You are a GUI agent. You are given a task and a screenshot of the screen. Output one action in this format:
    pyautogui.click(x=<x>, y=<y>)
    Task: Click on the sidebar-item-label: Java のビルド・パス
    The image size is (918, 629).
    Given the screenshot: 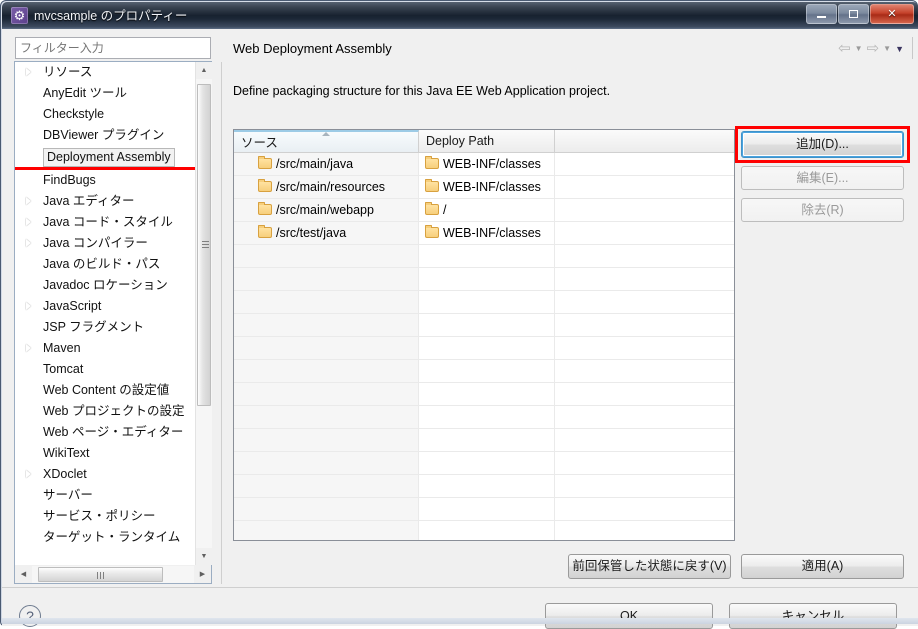 What is the action you would take?
    pyautogui.click(x=102, y=264)
    